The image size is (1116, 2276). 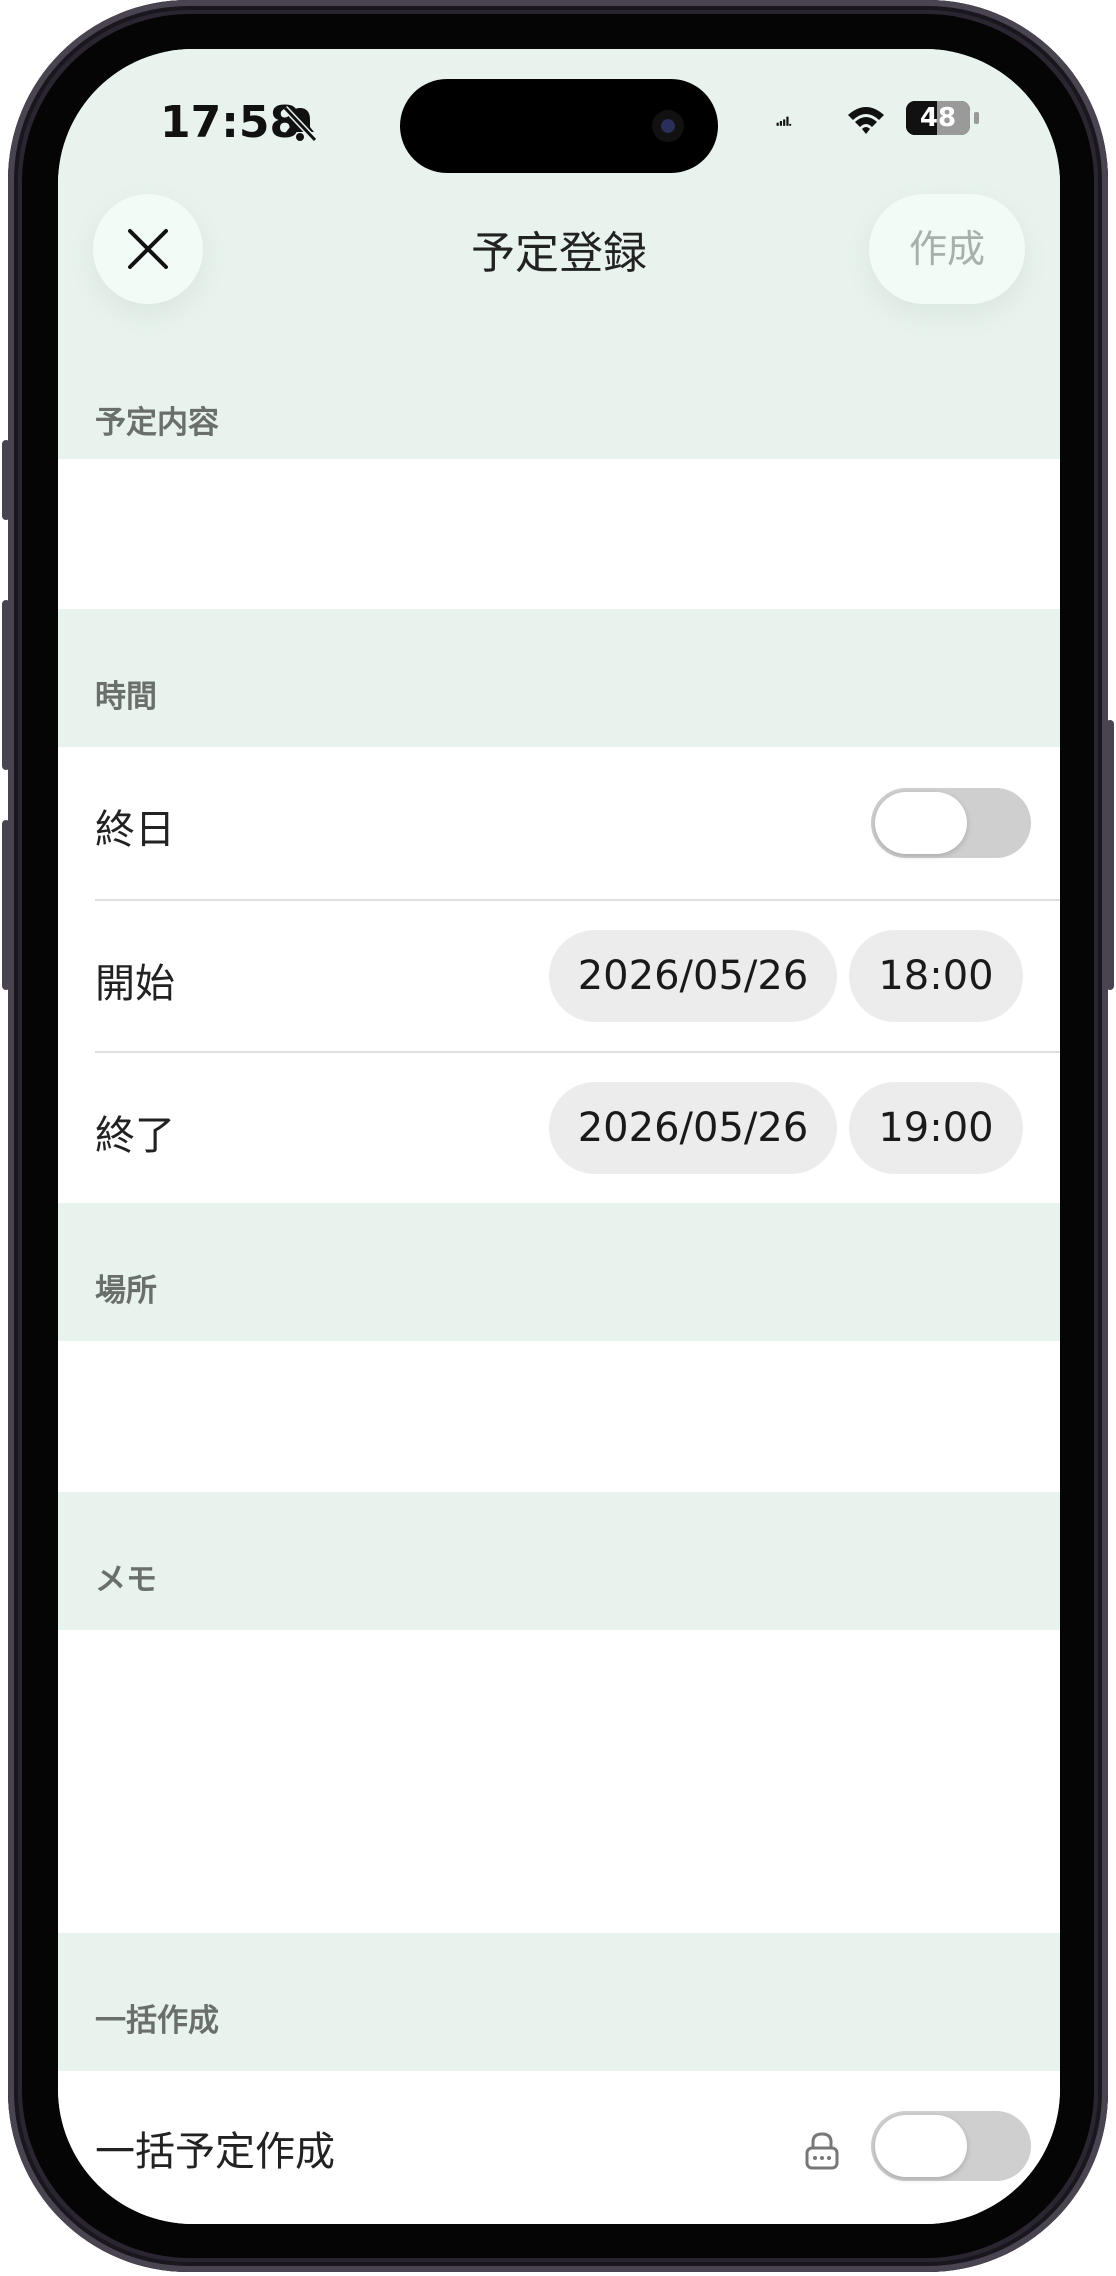 What do you see at coordinates (559, 424) in the screenshot?
I see `section-header-content: 予定内容` at bounding box center [559, 424].